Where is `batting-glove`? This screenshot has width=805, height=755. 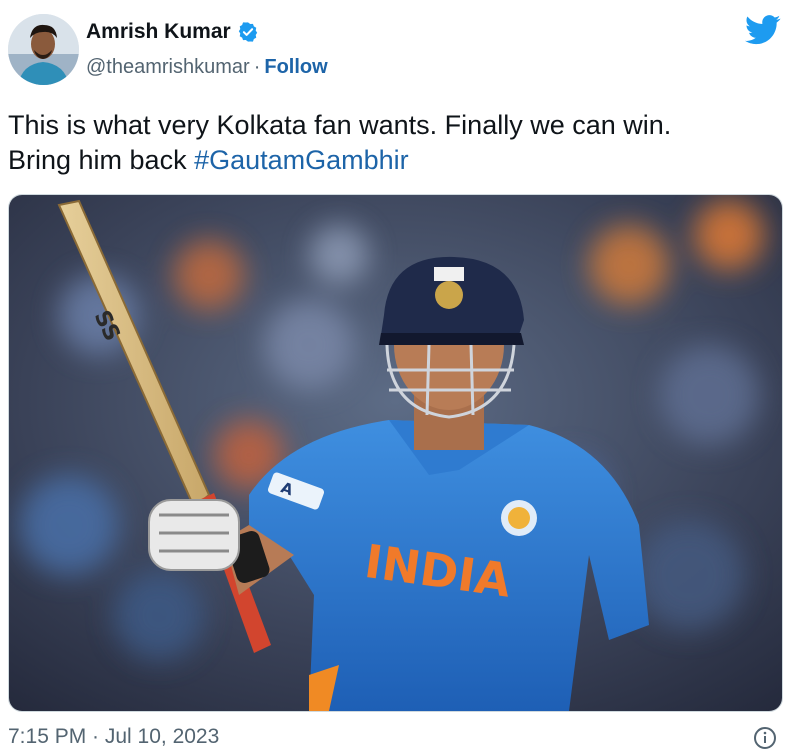 batting-glove is located at coordinates (194, 535).